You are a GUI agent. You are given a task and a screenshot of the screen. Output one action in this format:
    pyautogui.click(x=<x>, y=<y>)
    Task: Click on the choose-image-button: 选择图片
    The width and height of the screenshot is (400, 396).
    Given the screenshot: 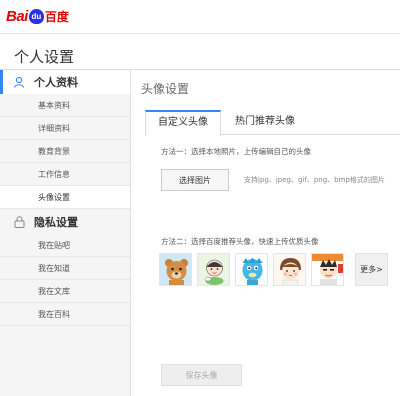 What is the action you would take?
    pyautogui.click(x=195, y=180)
    